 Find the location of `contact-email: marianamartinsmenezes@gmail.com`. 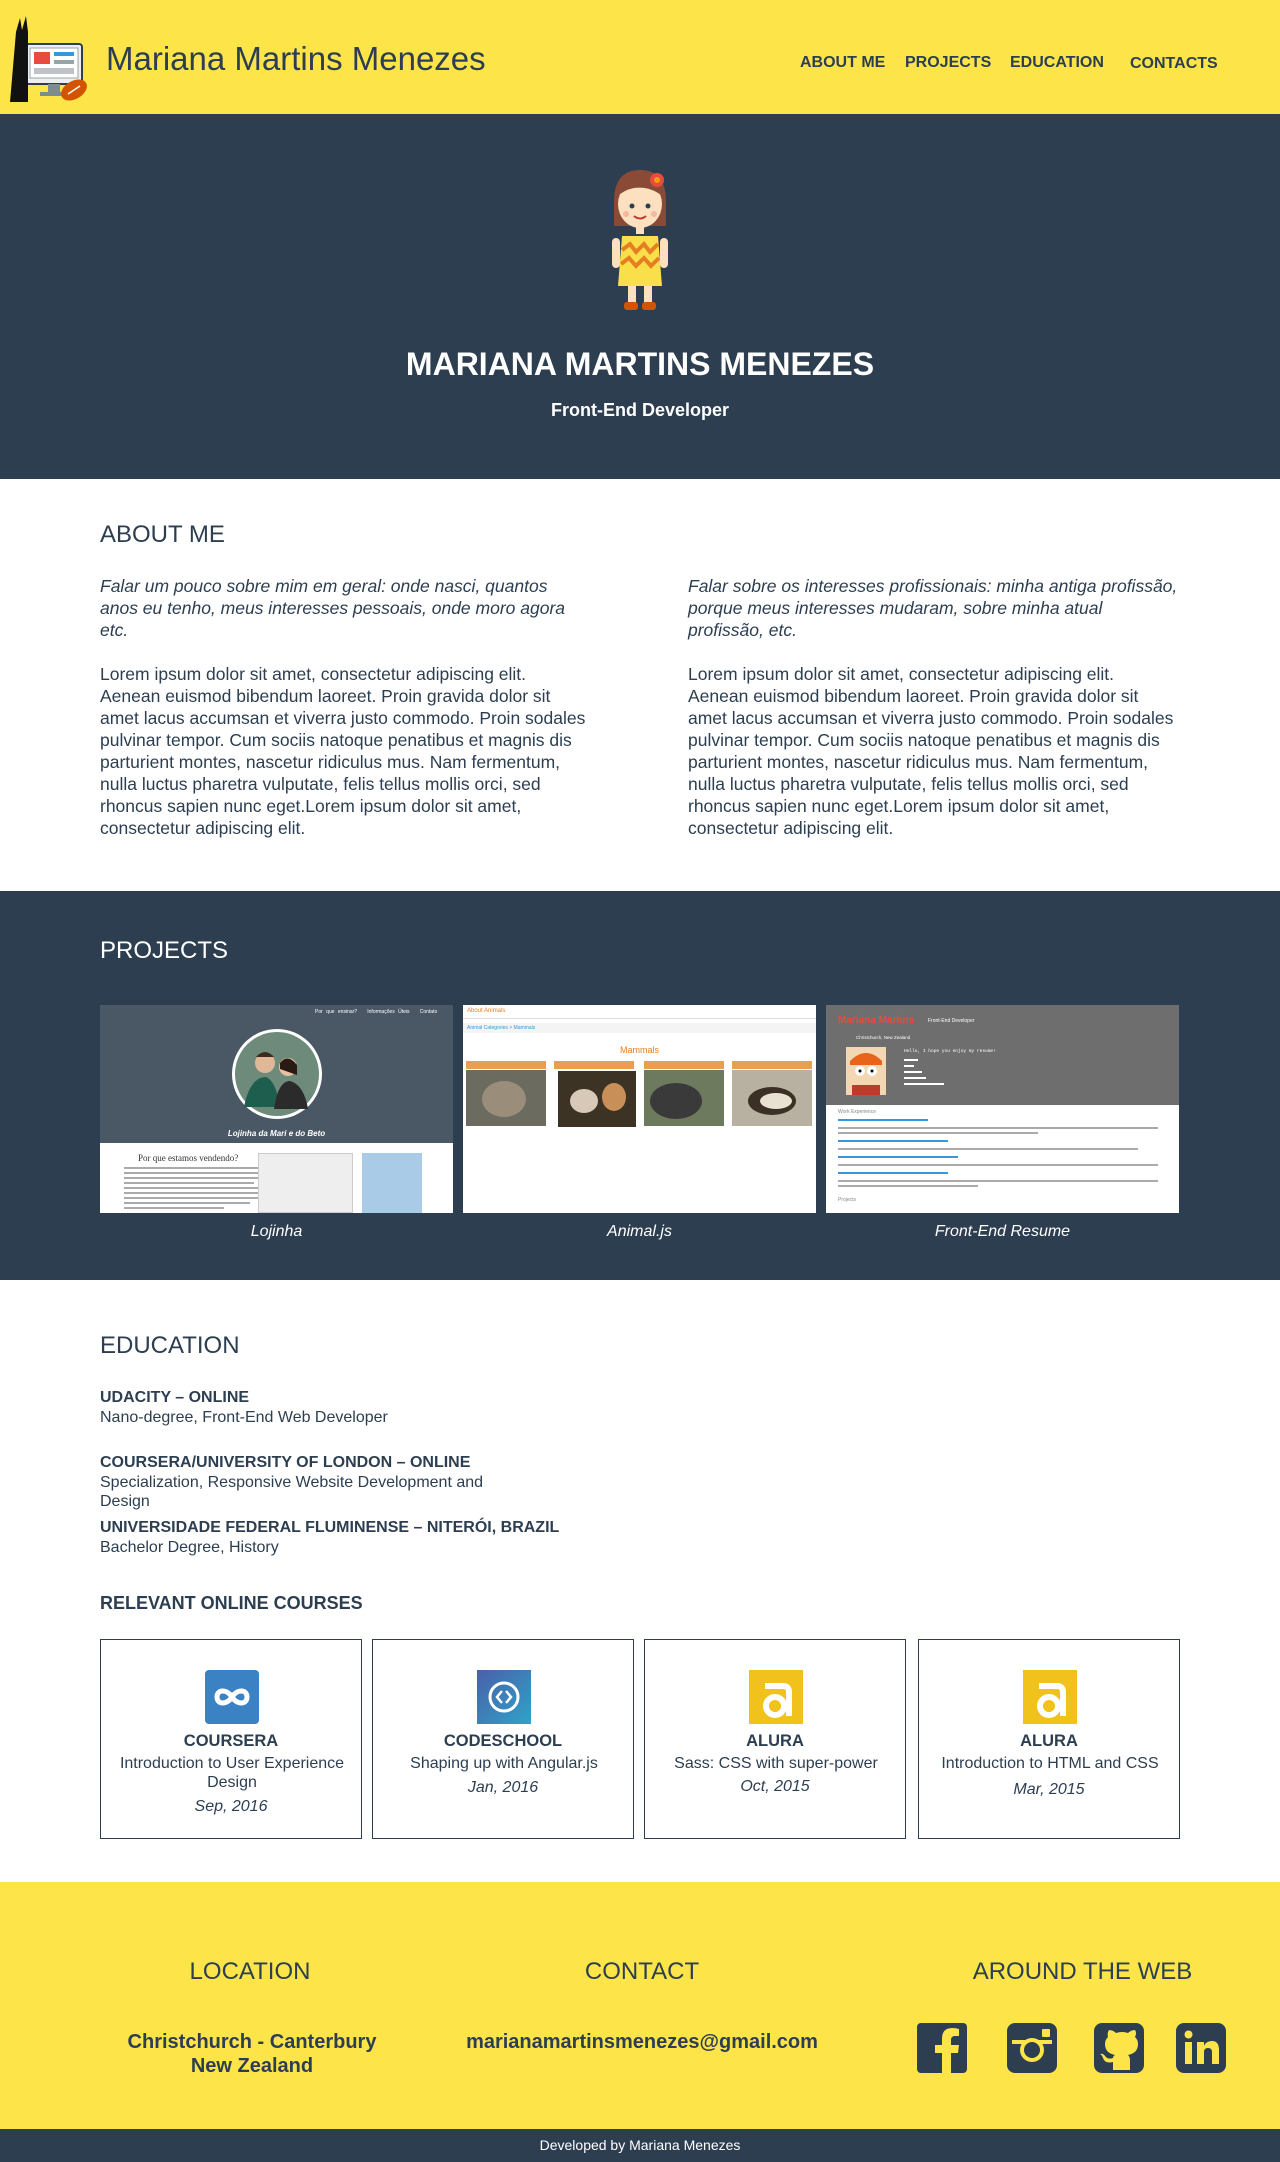

contact-email: marianamartinsmenezes@gmail.com is located at coordinates (642, 2042).